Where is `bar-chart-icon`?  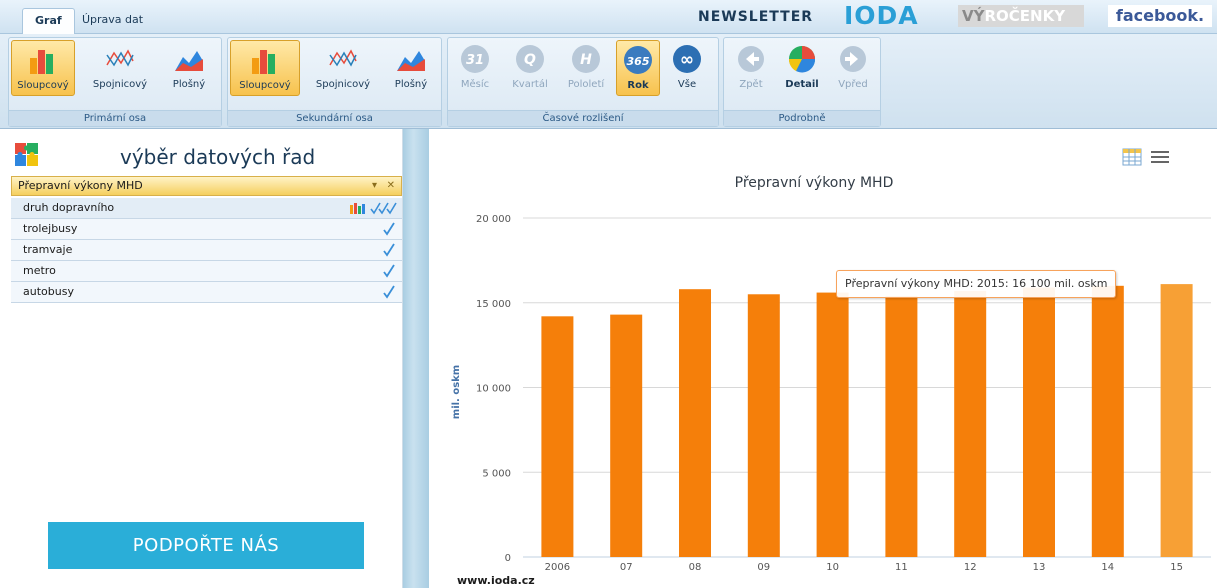 bar-chart-icon is located at coordinates (359, 208).